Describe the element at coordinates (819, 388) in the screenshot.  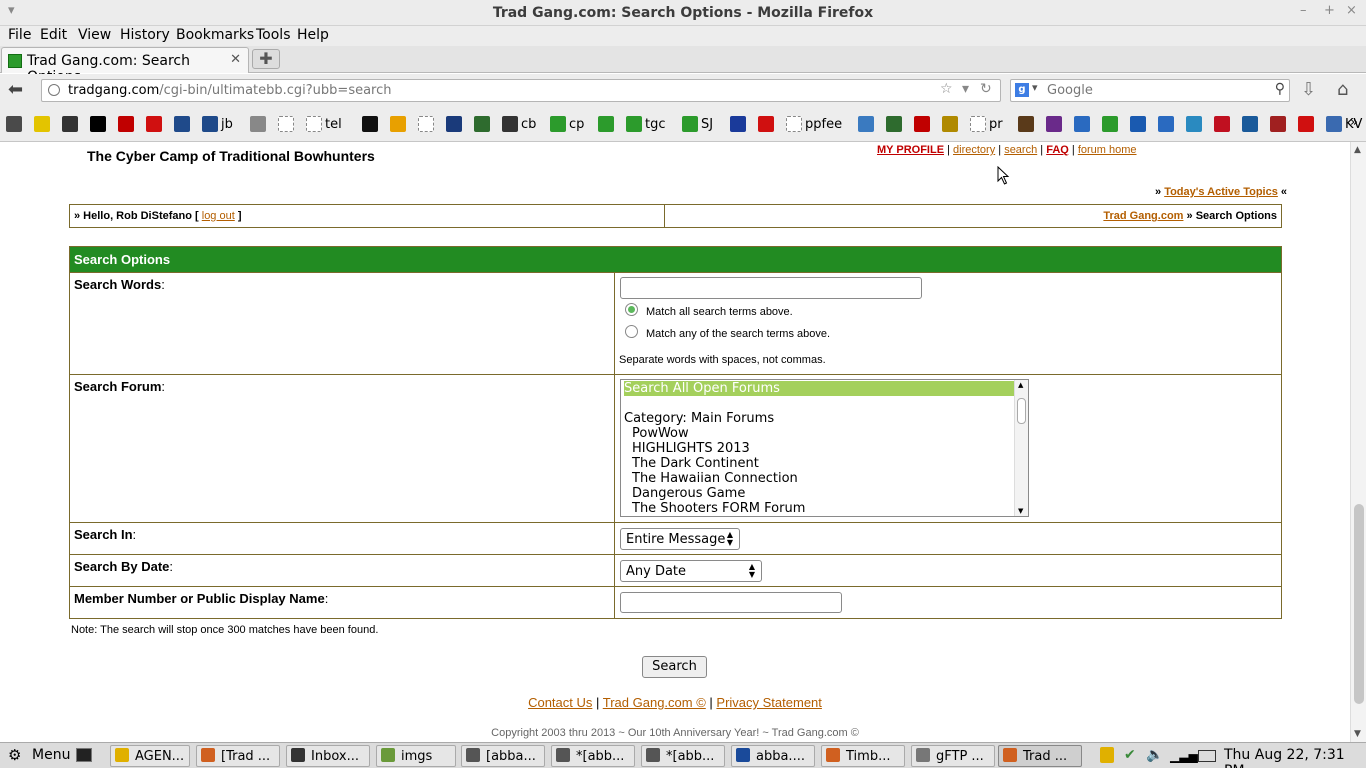
I see `forum-option: Search All Open Forums` at that location.